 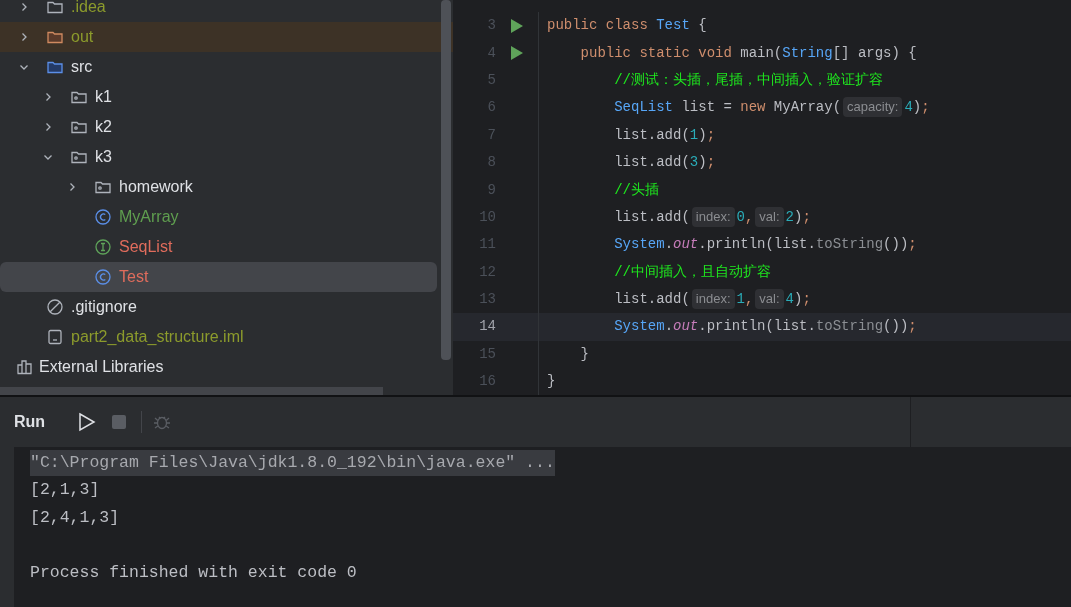 What do you see at coordinates (134, 277) in the screenshot?
I see `tree-item-label: Test` at bounding box center [134, 277].